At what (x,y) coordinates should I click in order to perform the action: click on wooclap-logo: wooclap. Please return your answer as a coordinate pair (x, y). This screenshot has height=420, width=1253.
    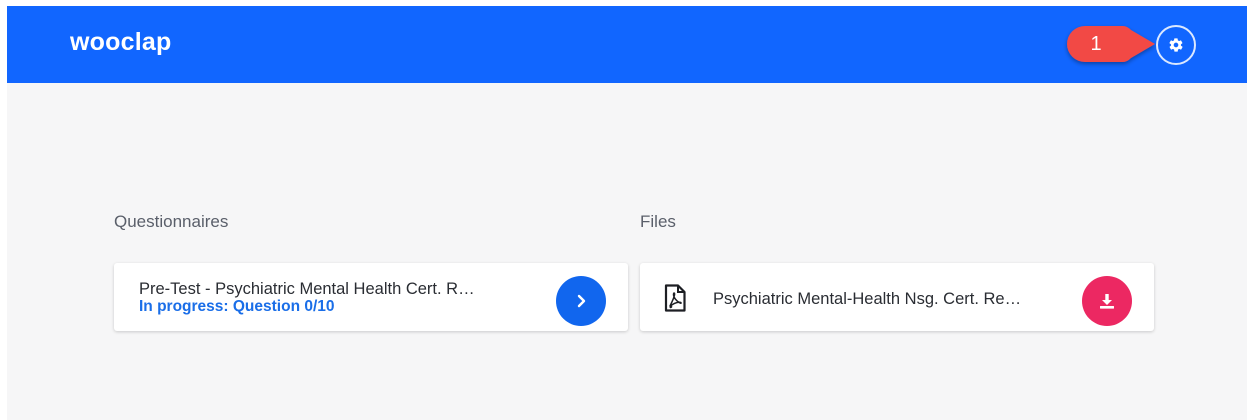
    Looking at the image, I should click on (120, 42).